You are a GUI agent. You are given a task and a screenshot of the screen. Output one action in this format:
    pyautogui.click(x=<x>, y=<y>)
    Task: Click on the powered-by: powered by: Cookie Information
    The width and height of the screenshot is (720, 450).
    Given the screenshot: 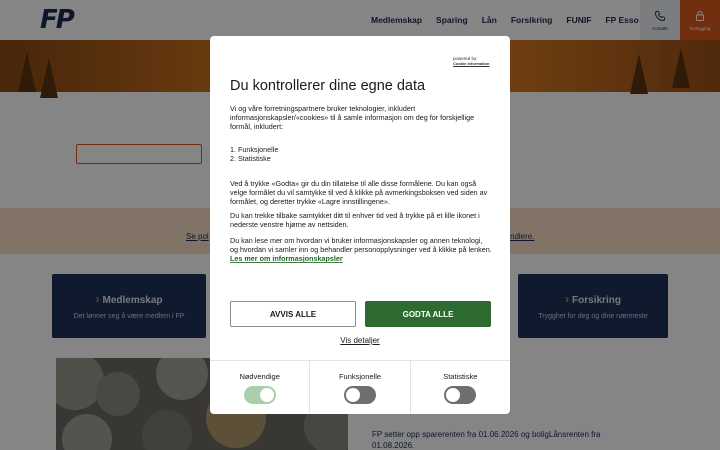 What is the action you would take?
    pyautogui.click(x=471, y=61)
    